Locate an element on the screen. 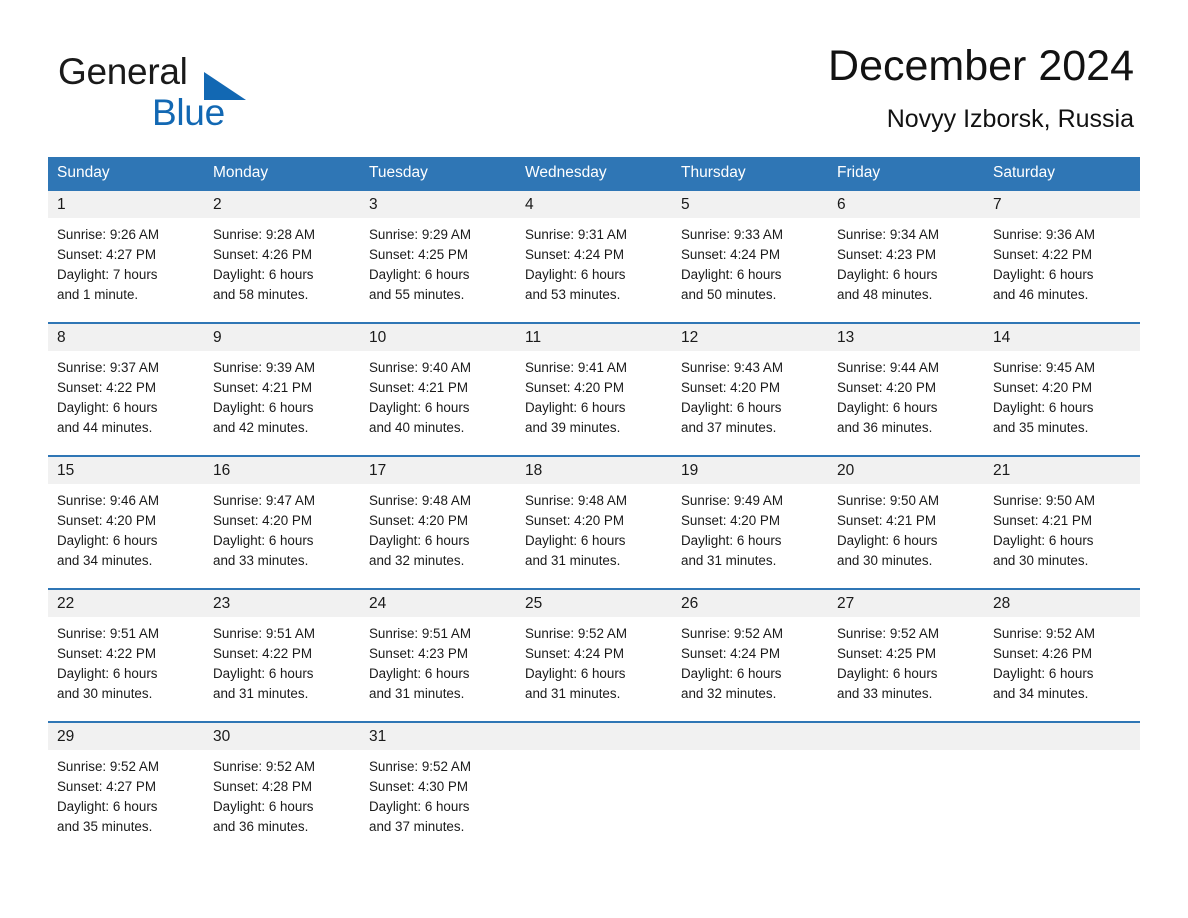  day-number-band: 12 is located at coordinates (750, 337).